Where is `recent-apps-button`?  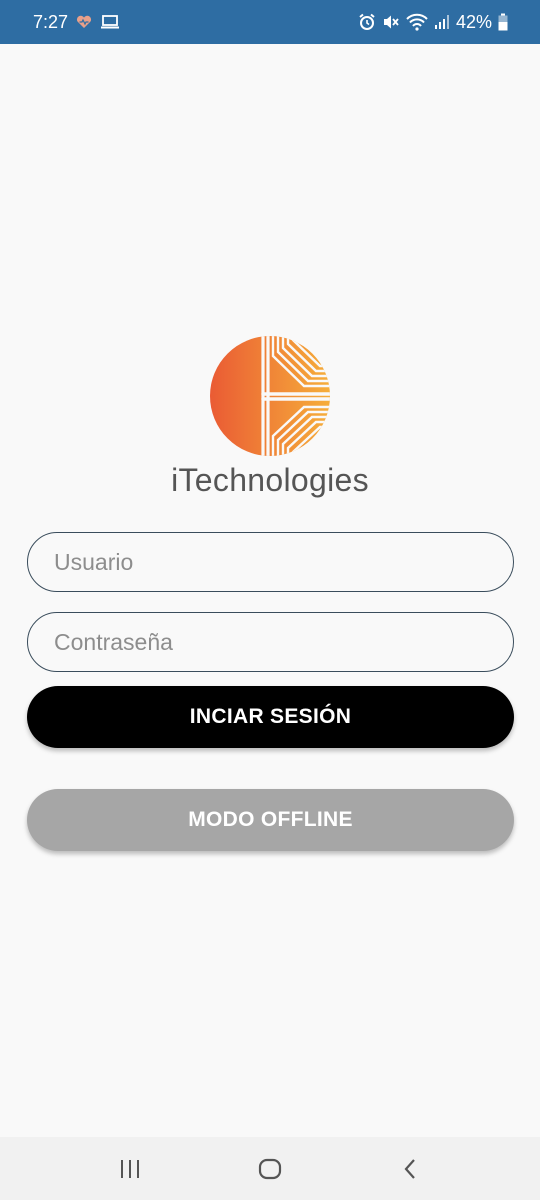
recent-apps-button is located at coordinates (130, 1169).